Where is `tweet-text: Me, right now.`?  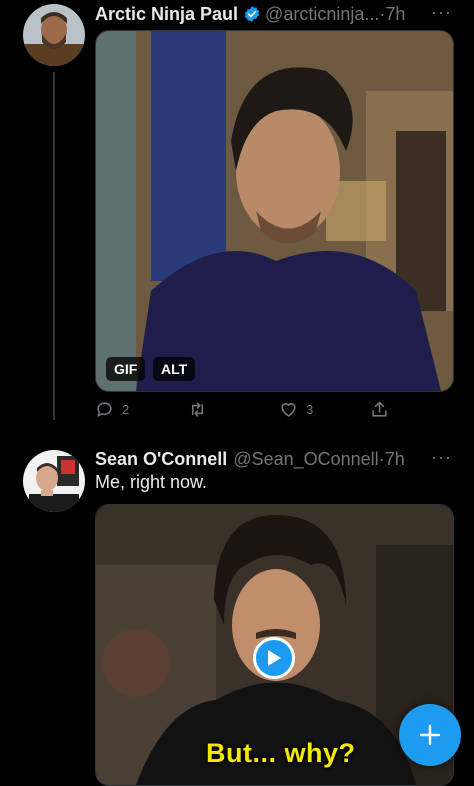 tweet-text: Me, right now. is located at coordinates (151, 482).